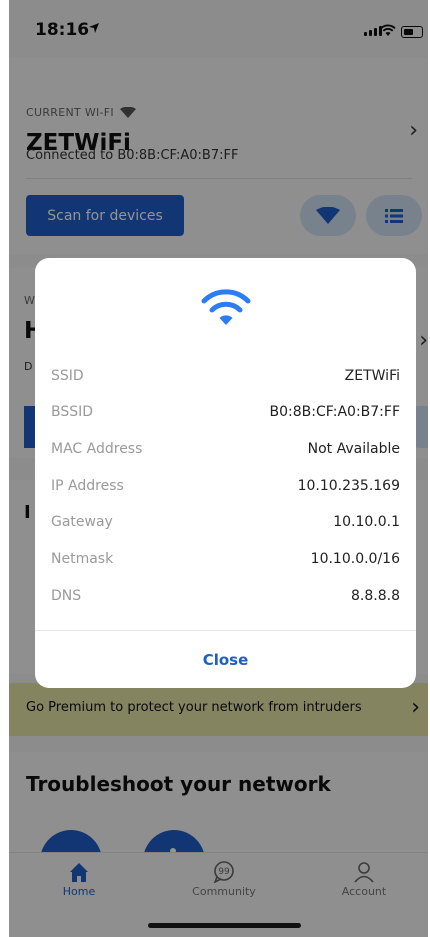 The width and height of the screenshot is (430, 937). What do you see at coordinates (225, 412) in the screenshot?
I see `detail-row-bssid: BSSID B0:8B:CF:A0:B7:FF` at bounding box center [225, 412].